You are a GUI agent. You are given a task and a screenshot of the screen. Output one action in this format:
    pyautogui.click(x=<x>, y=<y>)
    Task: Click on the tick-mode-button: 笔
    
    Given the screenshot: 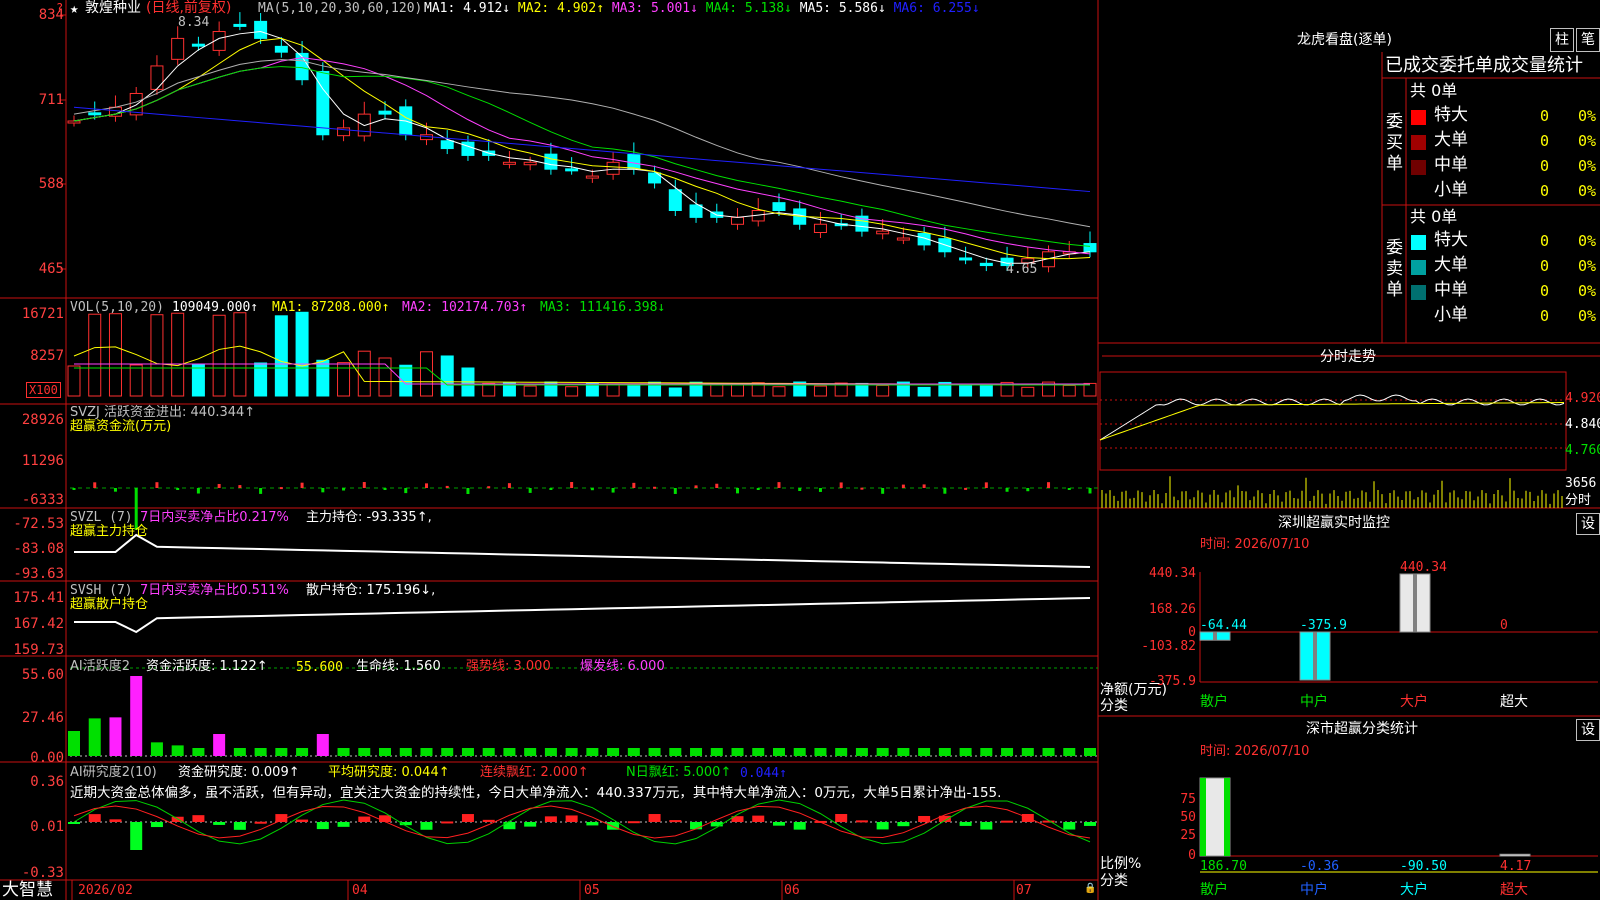 What is the action you would take?
    pyautogui.click(x=1588, y=40)
    